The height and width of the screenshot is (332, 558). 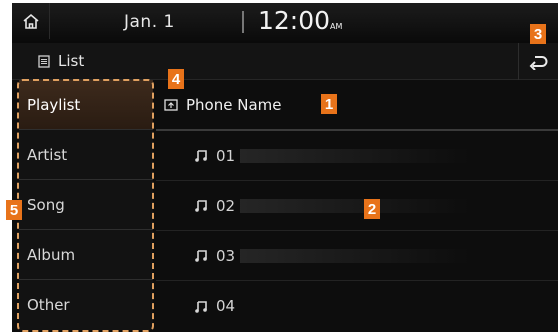 What do you see at coordinates (46, 204) in the screenshot?
I see `sidebar-item-label: Song` at bounding box center [46, 204].